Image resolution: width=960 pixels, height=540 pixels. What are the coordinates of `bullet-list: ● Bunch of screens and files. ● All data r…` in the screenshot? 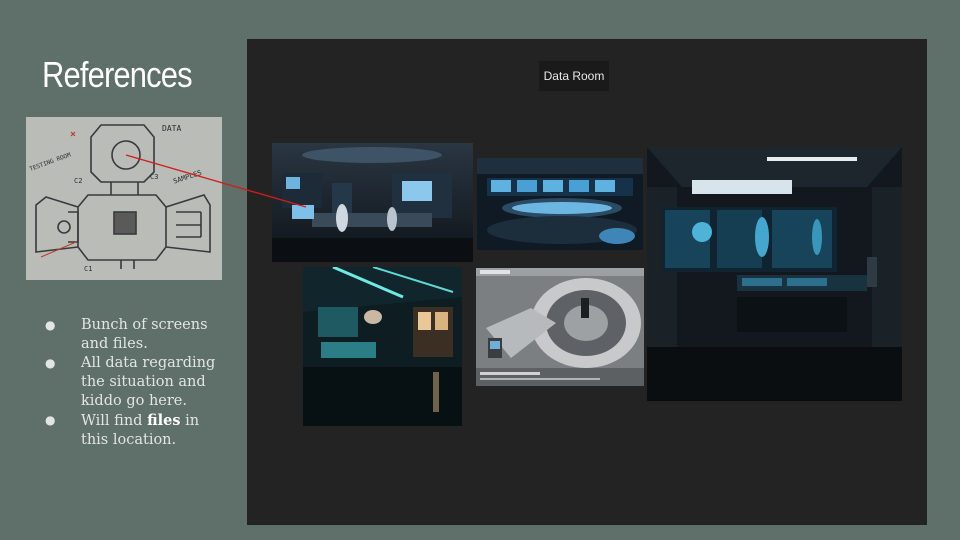 It's located at (135, 383).